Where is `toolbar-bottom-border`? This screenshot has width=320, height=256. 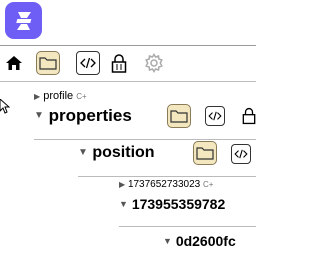
toolbar-bottom-border is located at coordinates (128, 81).